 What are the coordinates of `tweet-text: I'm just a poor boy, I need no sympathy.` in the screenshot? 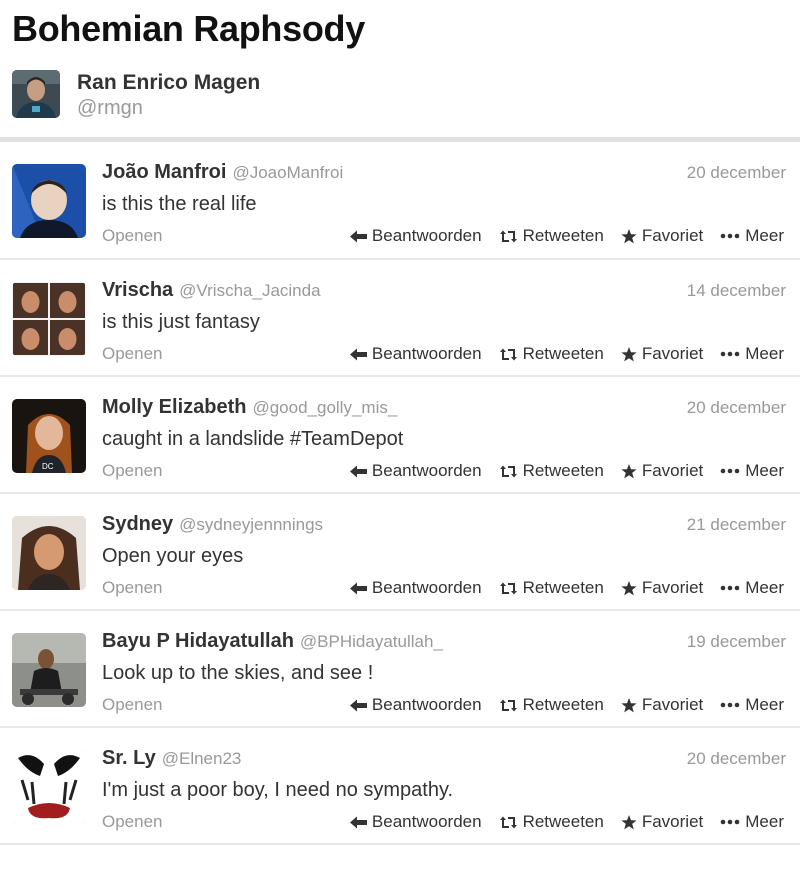 It's located at (278, 790).